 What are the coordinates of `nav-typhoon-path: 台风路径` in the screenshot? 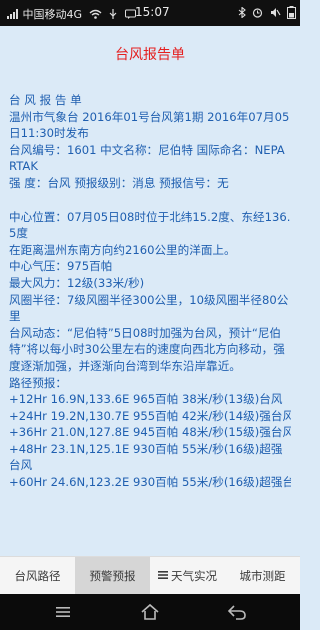 It's located at (37, 575).